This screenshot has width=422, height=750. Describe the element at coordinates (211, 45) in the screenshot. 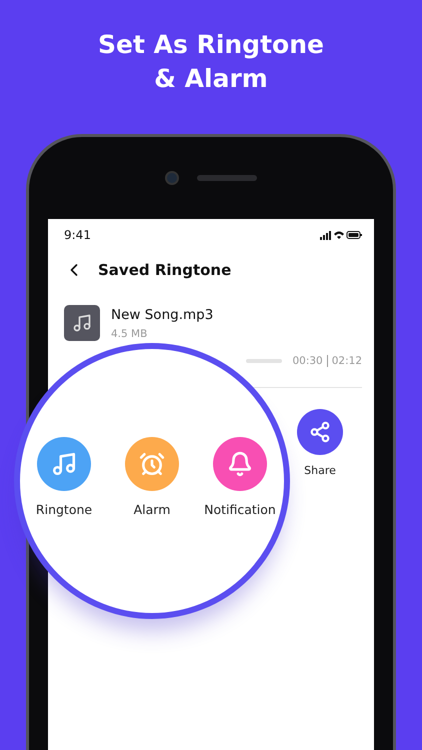

I see `headline: Set As Ringtone` at that location.